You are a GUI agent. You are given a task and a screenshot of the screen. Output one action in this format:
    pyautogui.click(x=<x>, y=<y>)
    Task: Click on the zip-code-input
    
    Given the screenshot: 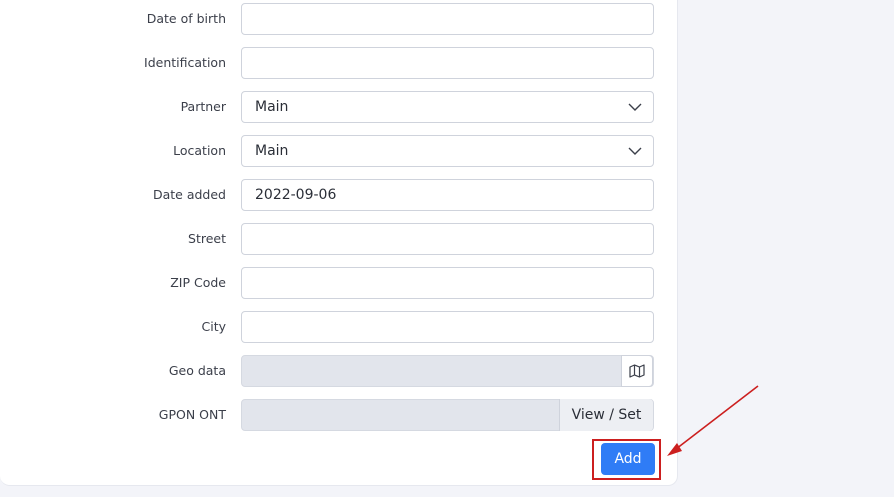 What is the action you would take?
    pyautogui.click(x=447, y=283)
    